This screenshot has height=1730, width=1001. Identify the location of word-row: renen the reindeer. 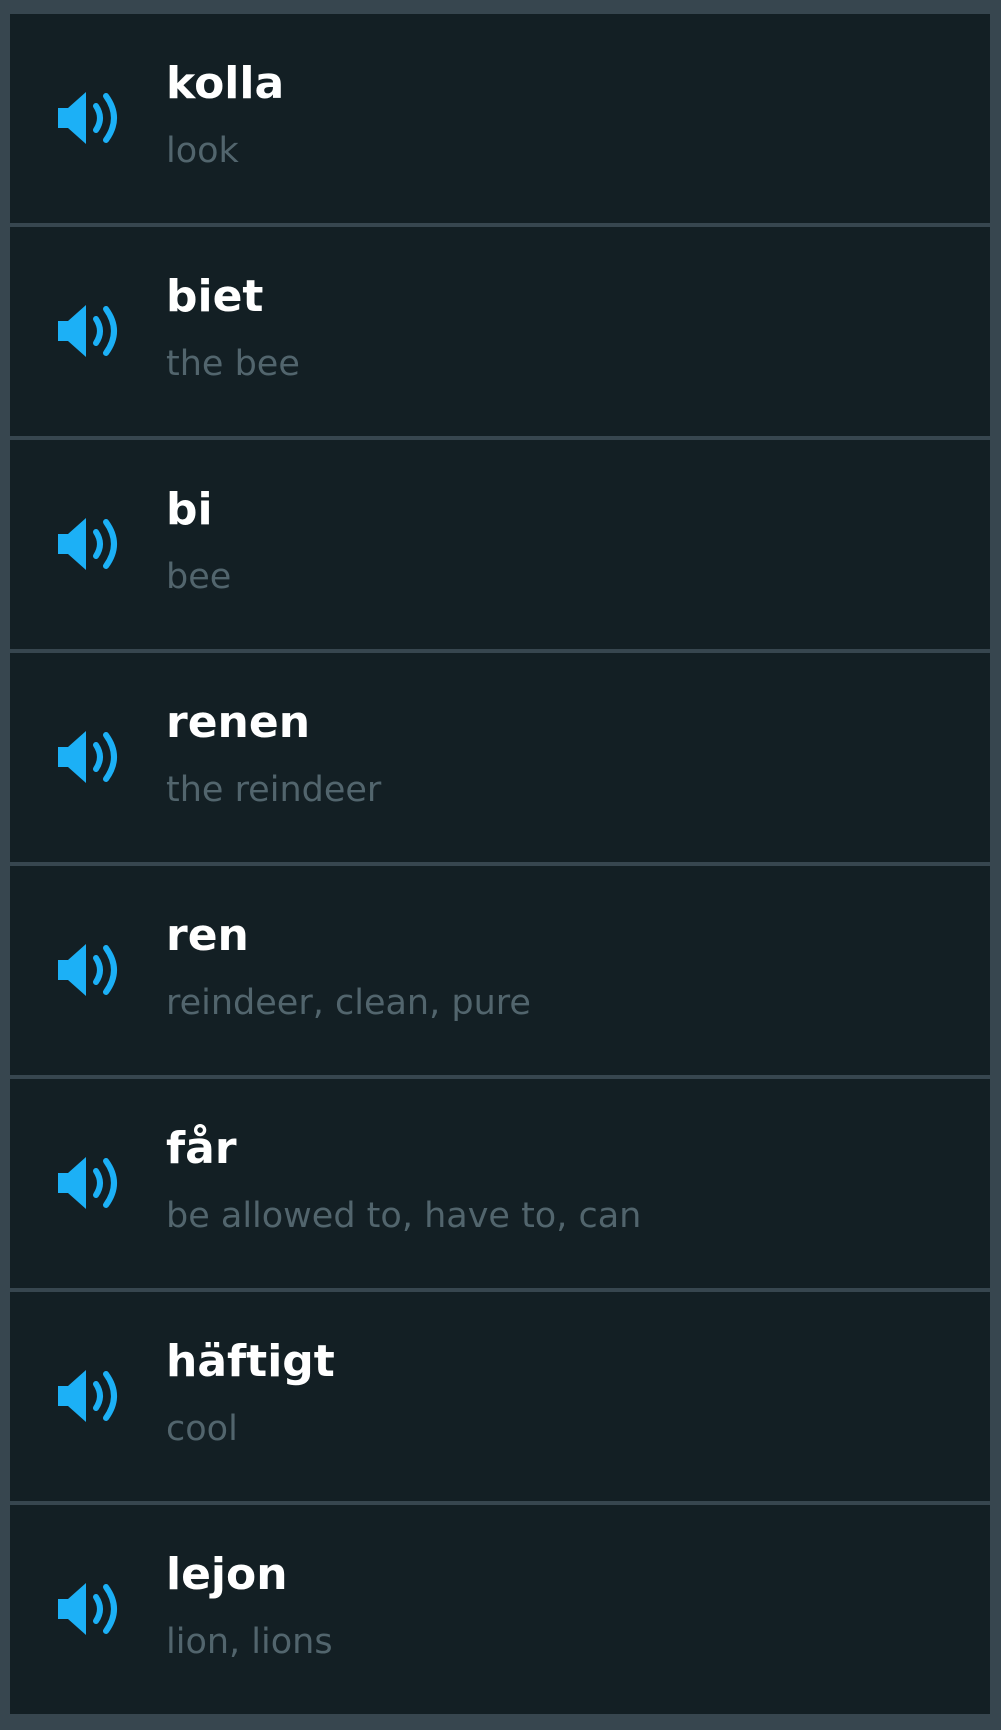
(500, 757).